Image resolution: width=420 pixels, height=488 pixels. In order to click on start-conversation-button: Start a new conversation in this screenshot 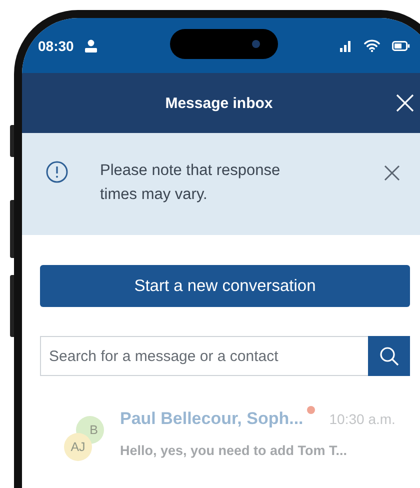, I will do `click(225, 286)`.